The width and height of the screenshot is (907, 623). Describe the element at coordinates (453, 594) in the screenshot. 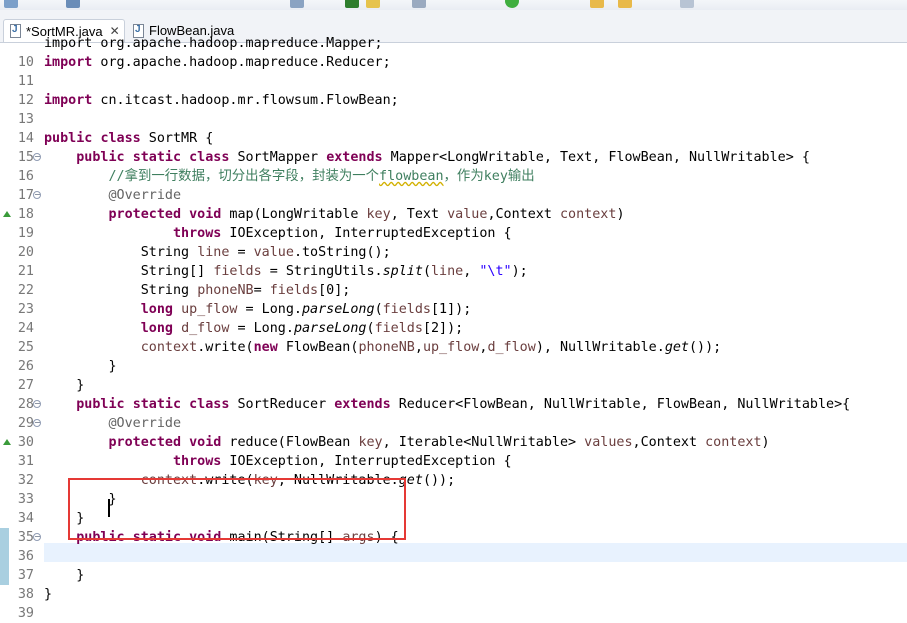

I see `code-line: 38}` at that location.